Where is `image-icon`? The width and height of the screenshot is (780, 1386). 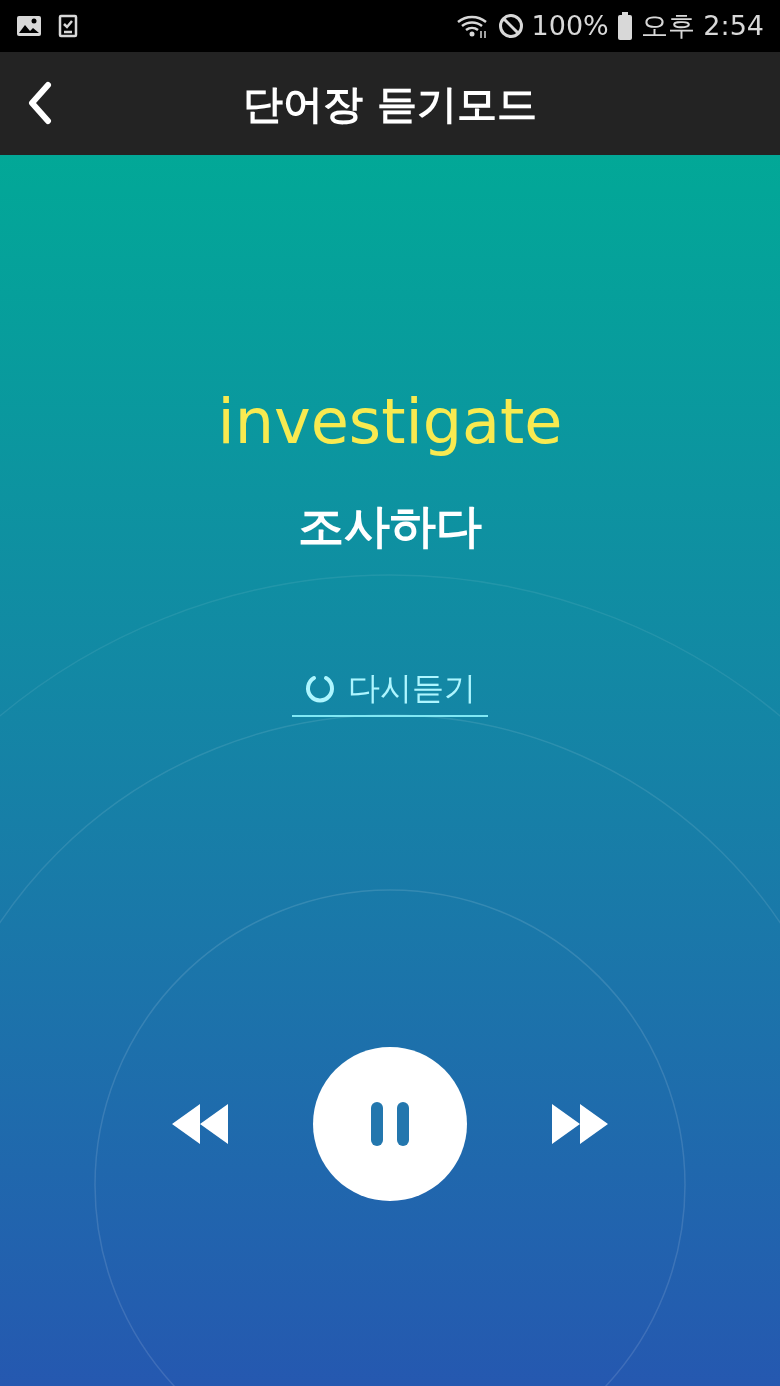 image-icon is located at coordinates (29, 26).